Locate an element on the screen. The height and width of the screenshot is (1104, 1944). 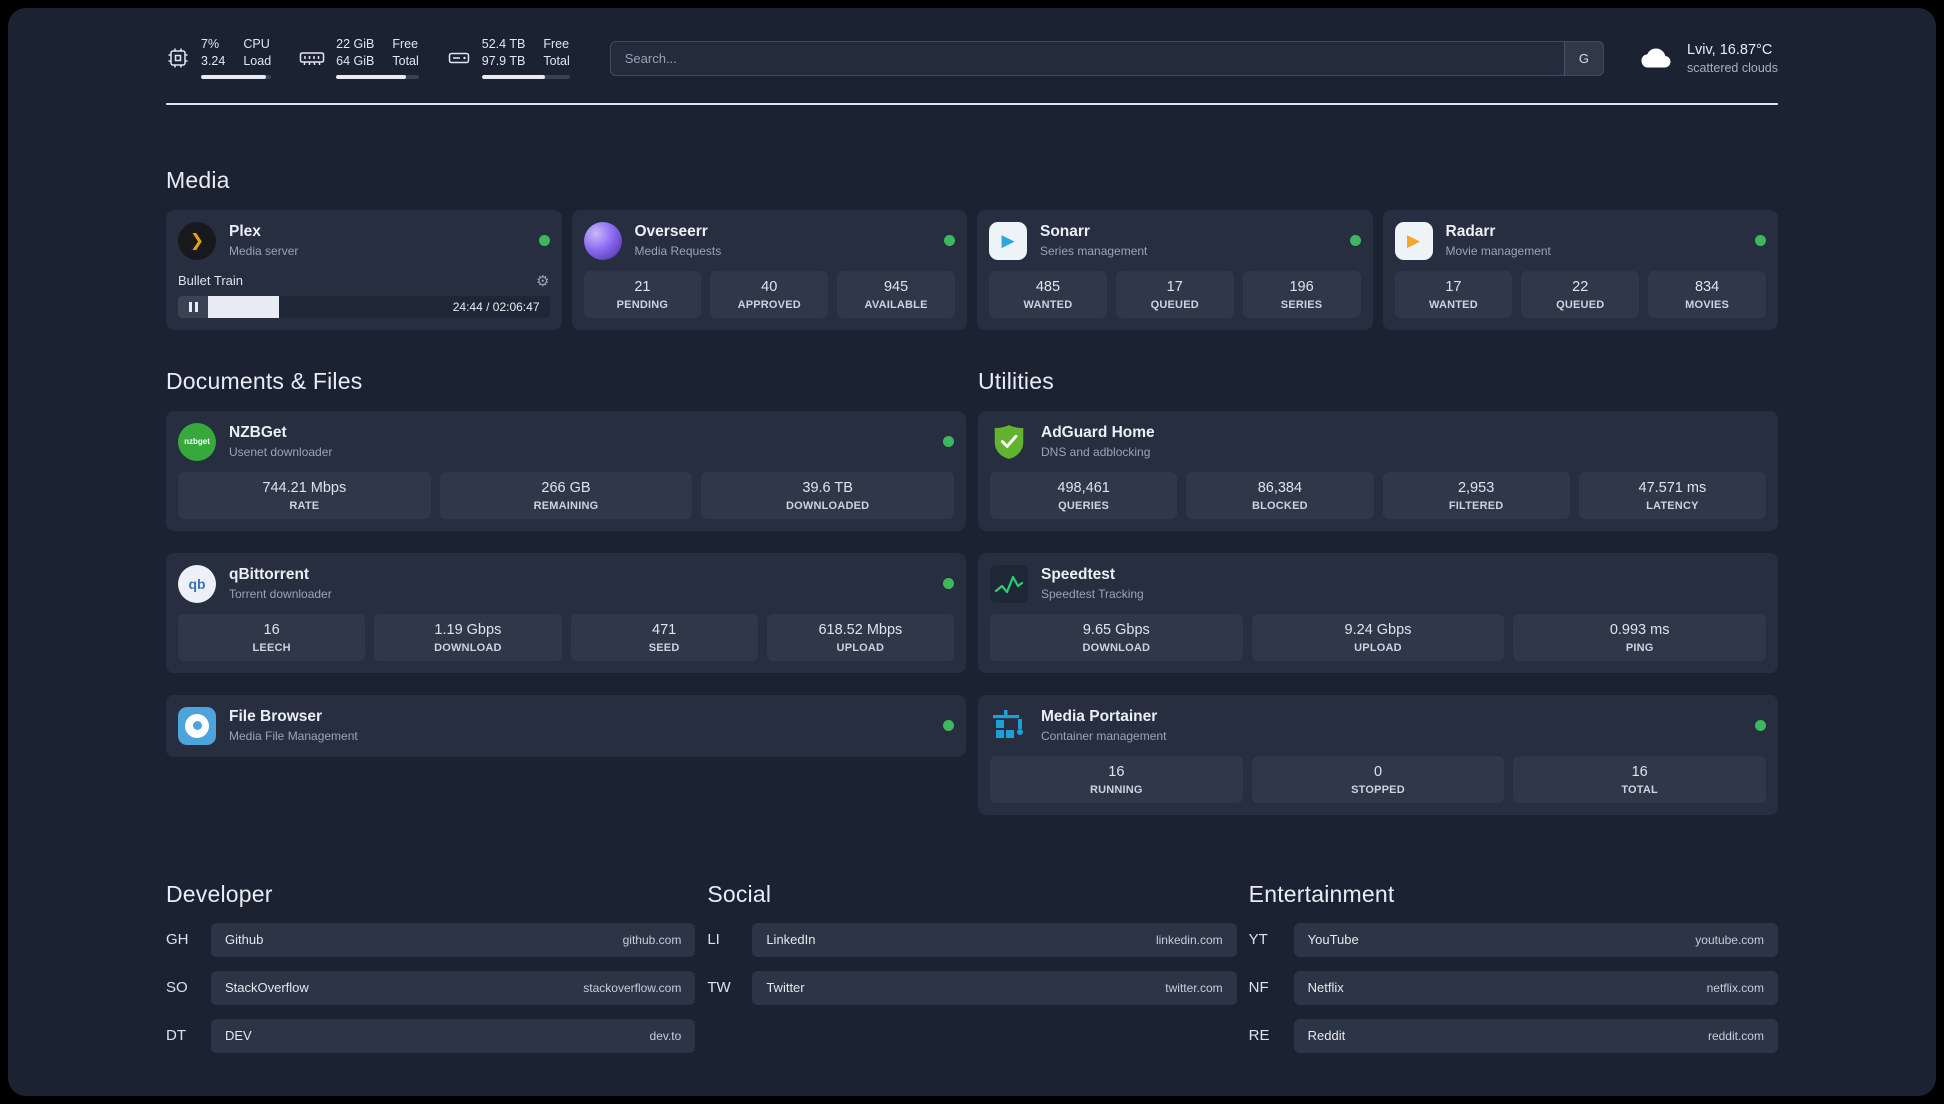
speedtest-icon is located at coordinates (1009, 583).